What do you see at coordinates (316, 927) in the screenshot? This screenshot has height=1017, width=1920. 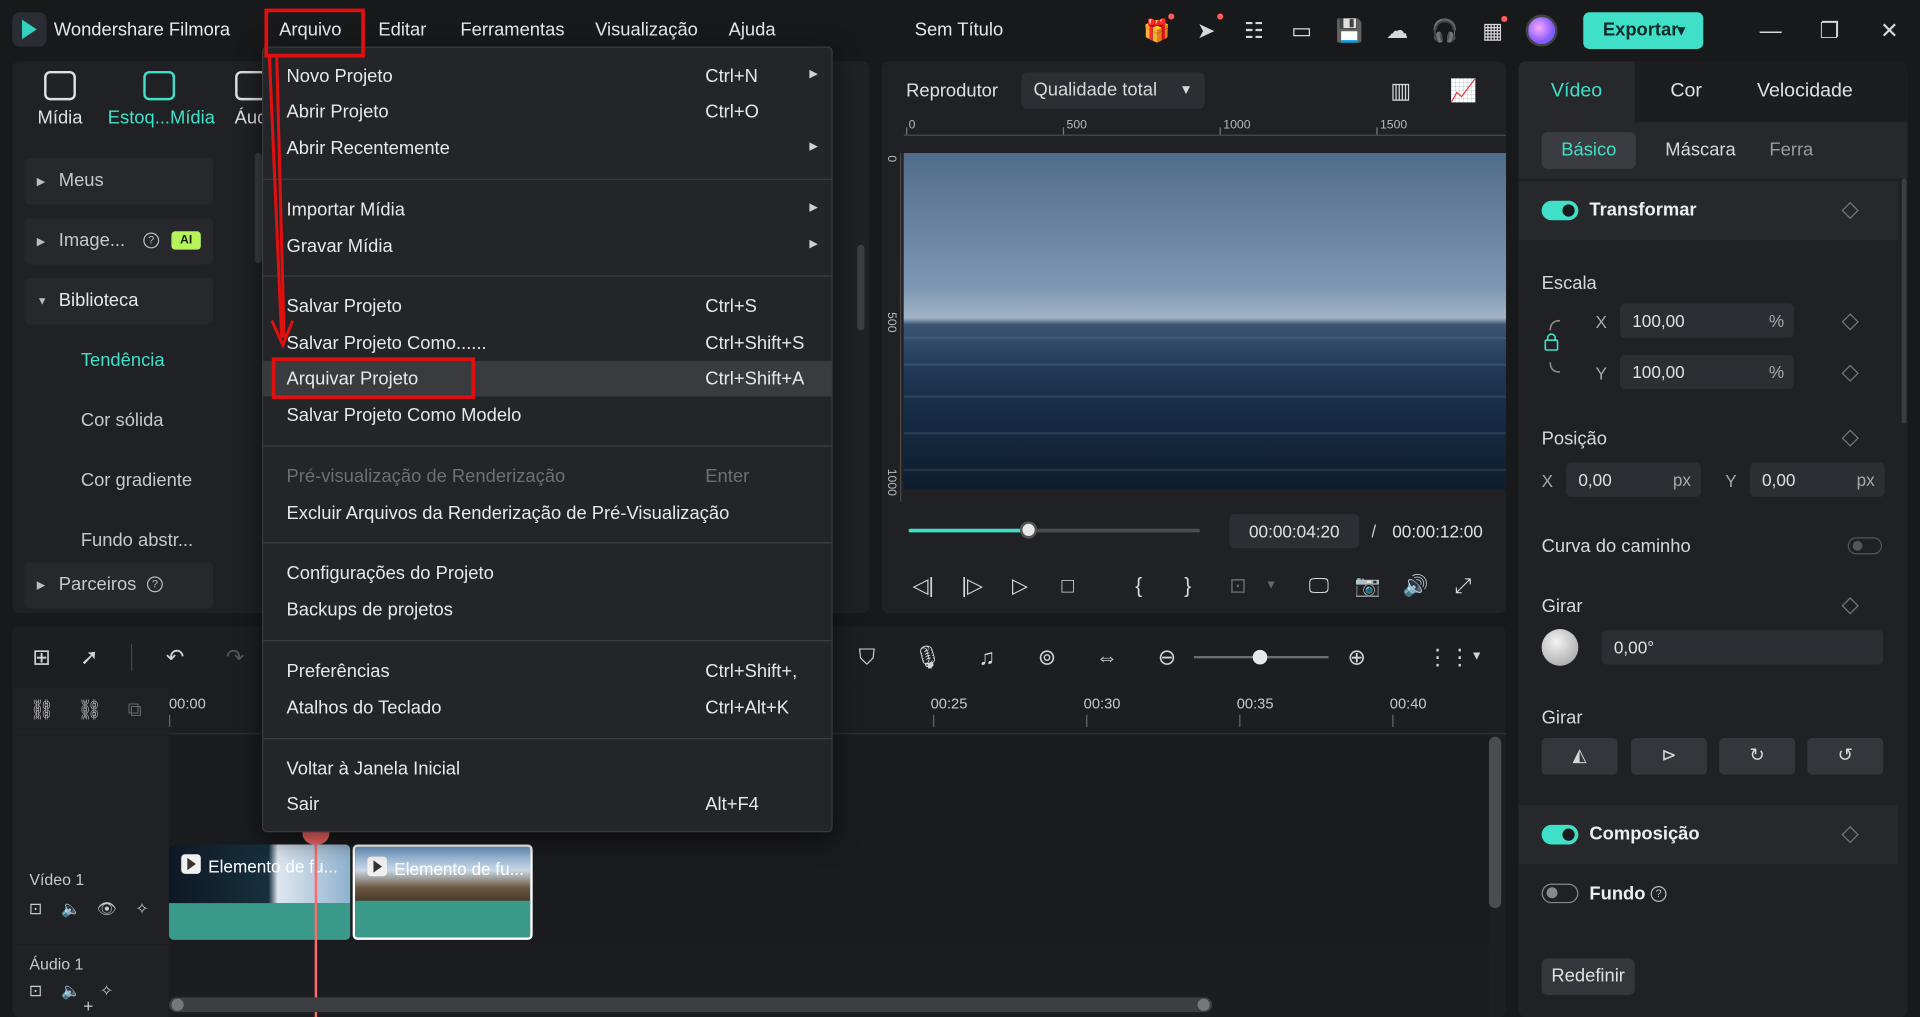 I see `playhead` at bounding box center [316, 927].